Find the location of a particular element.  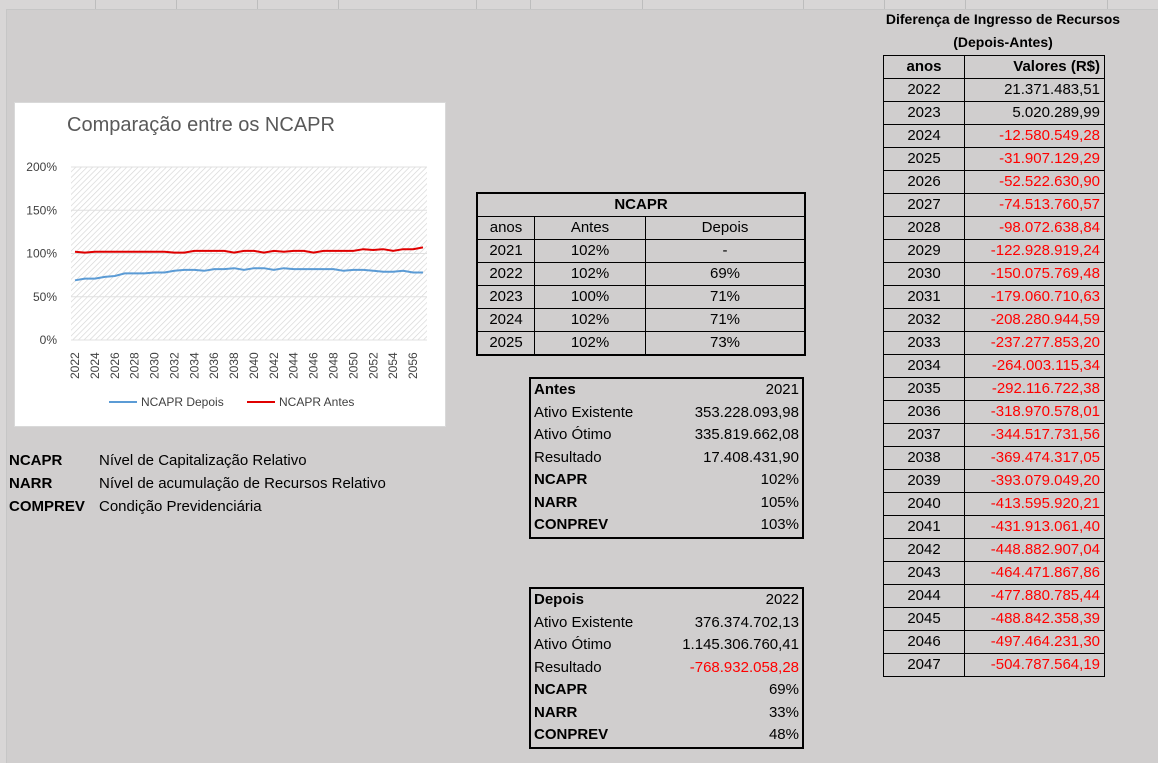

antes-value: 105% is located at coordinates (733, 503).